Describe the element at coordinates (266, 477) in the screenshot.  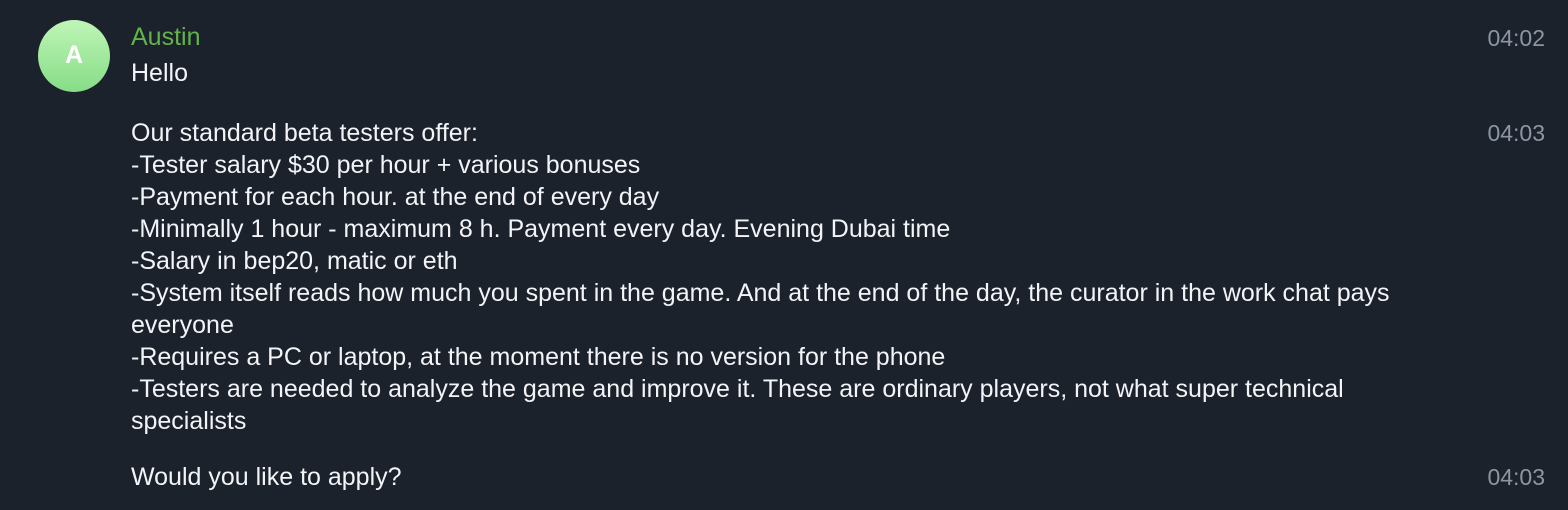
I see `message-text: Would you like to apply?` at that location.